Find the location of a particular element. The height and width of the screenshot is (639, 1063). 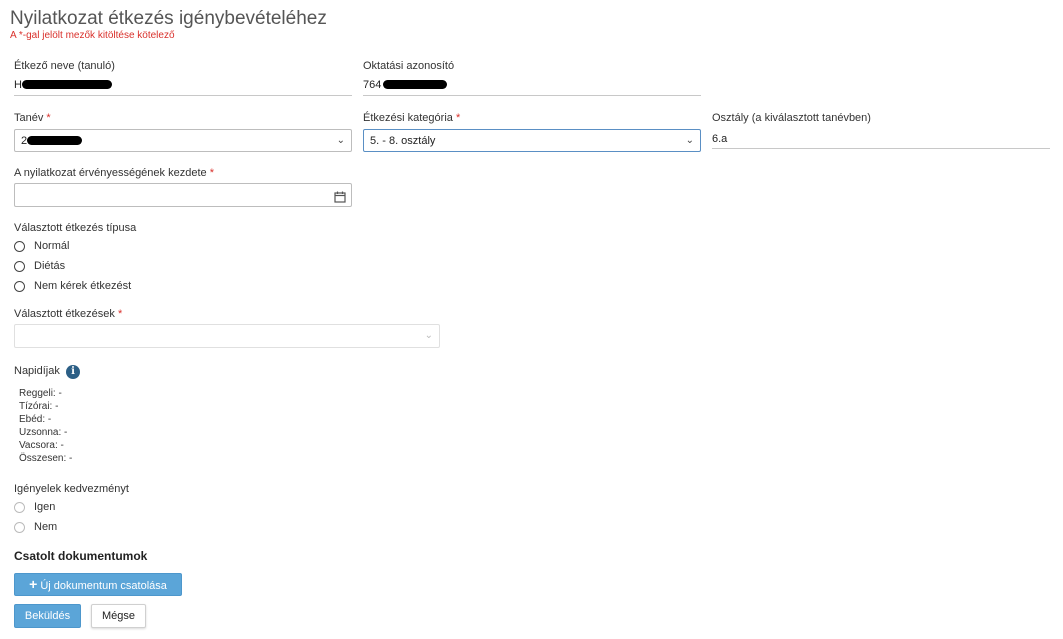

cancel-button: Mégse is located at coordinates (118, 616).